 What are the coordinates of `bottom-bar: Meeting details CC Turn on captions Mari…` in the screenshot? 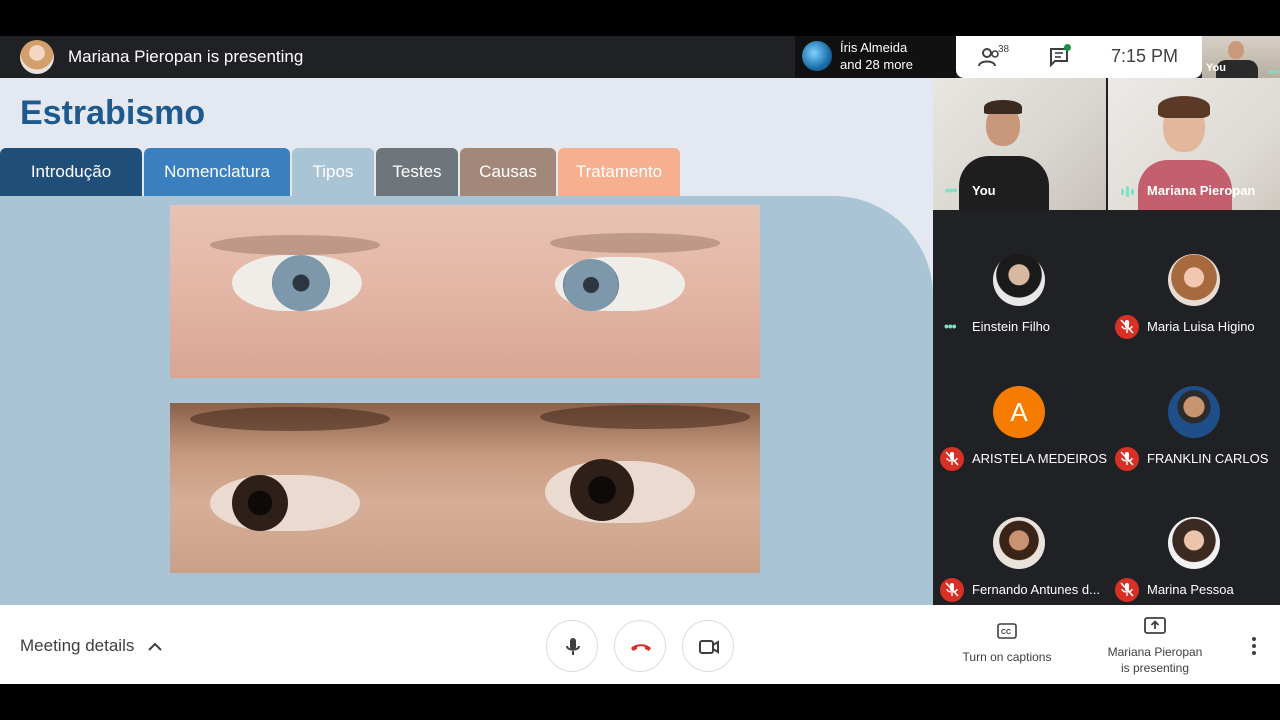 It's located at (640, 644).